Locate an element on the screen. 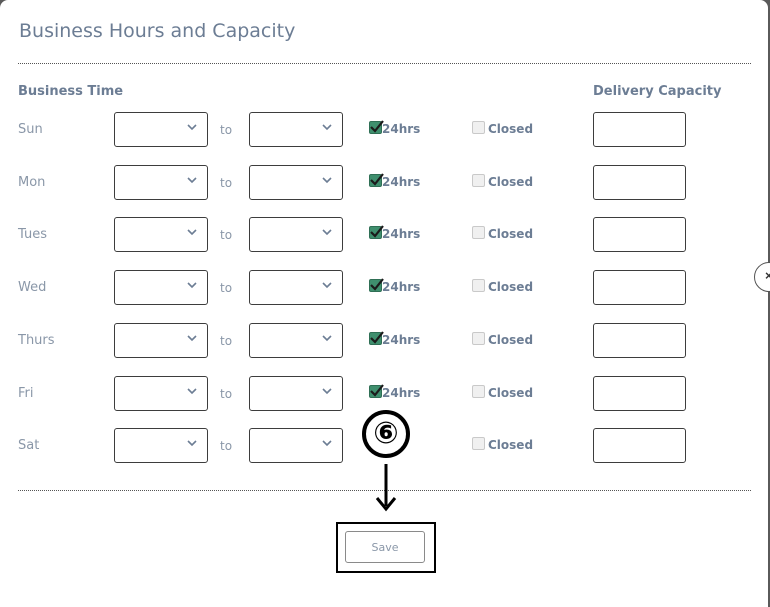 Image resolution: width=770 pixels, height=607 pixels. day-label: Thurs is located at coordinates (36, 340).